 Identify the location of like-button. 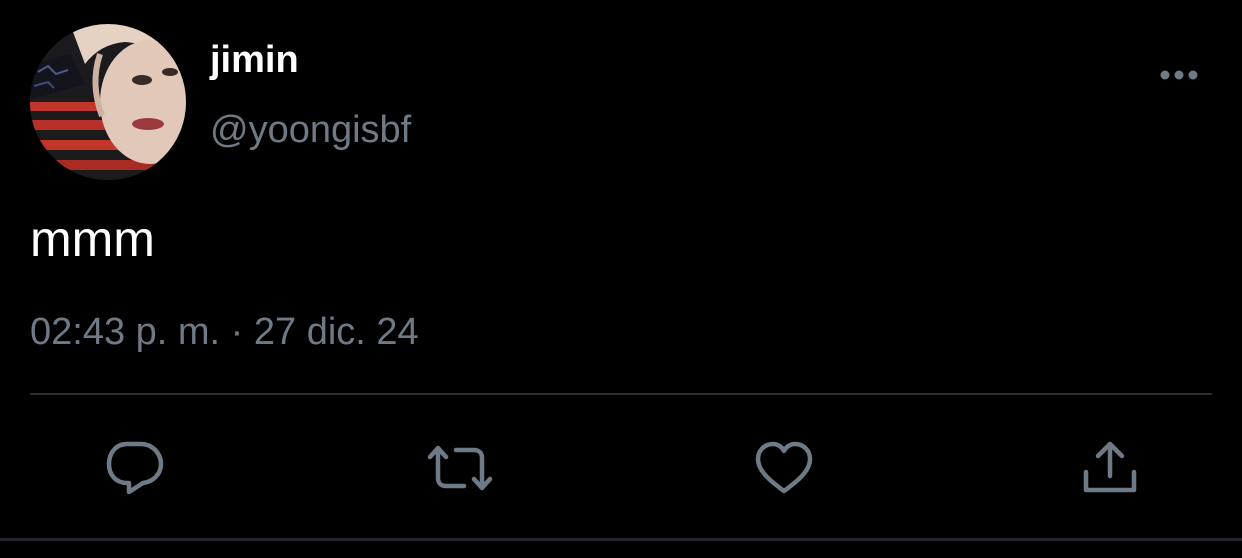
(784, 468).